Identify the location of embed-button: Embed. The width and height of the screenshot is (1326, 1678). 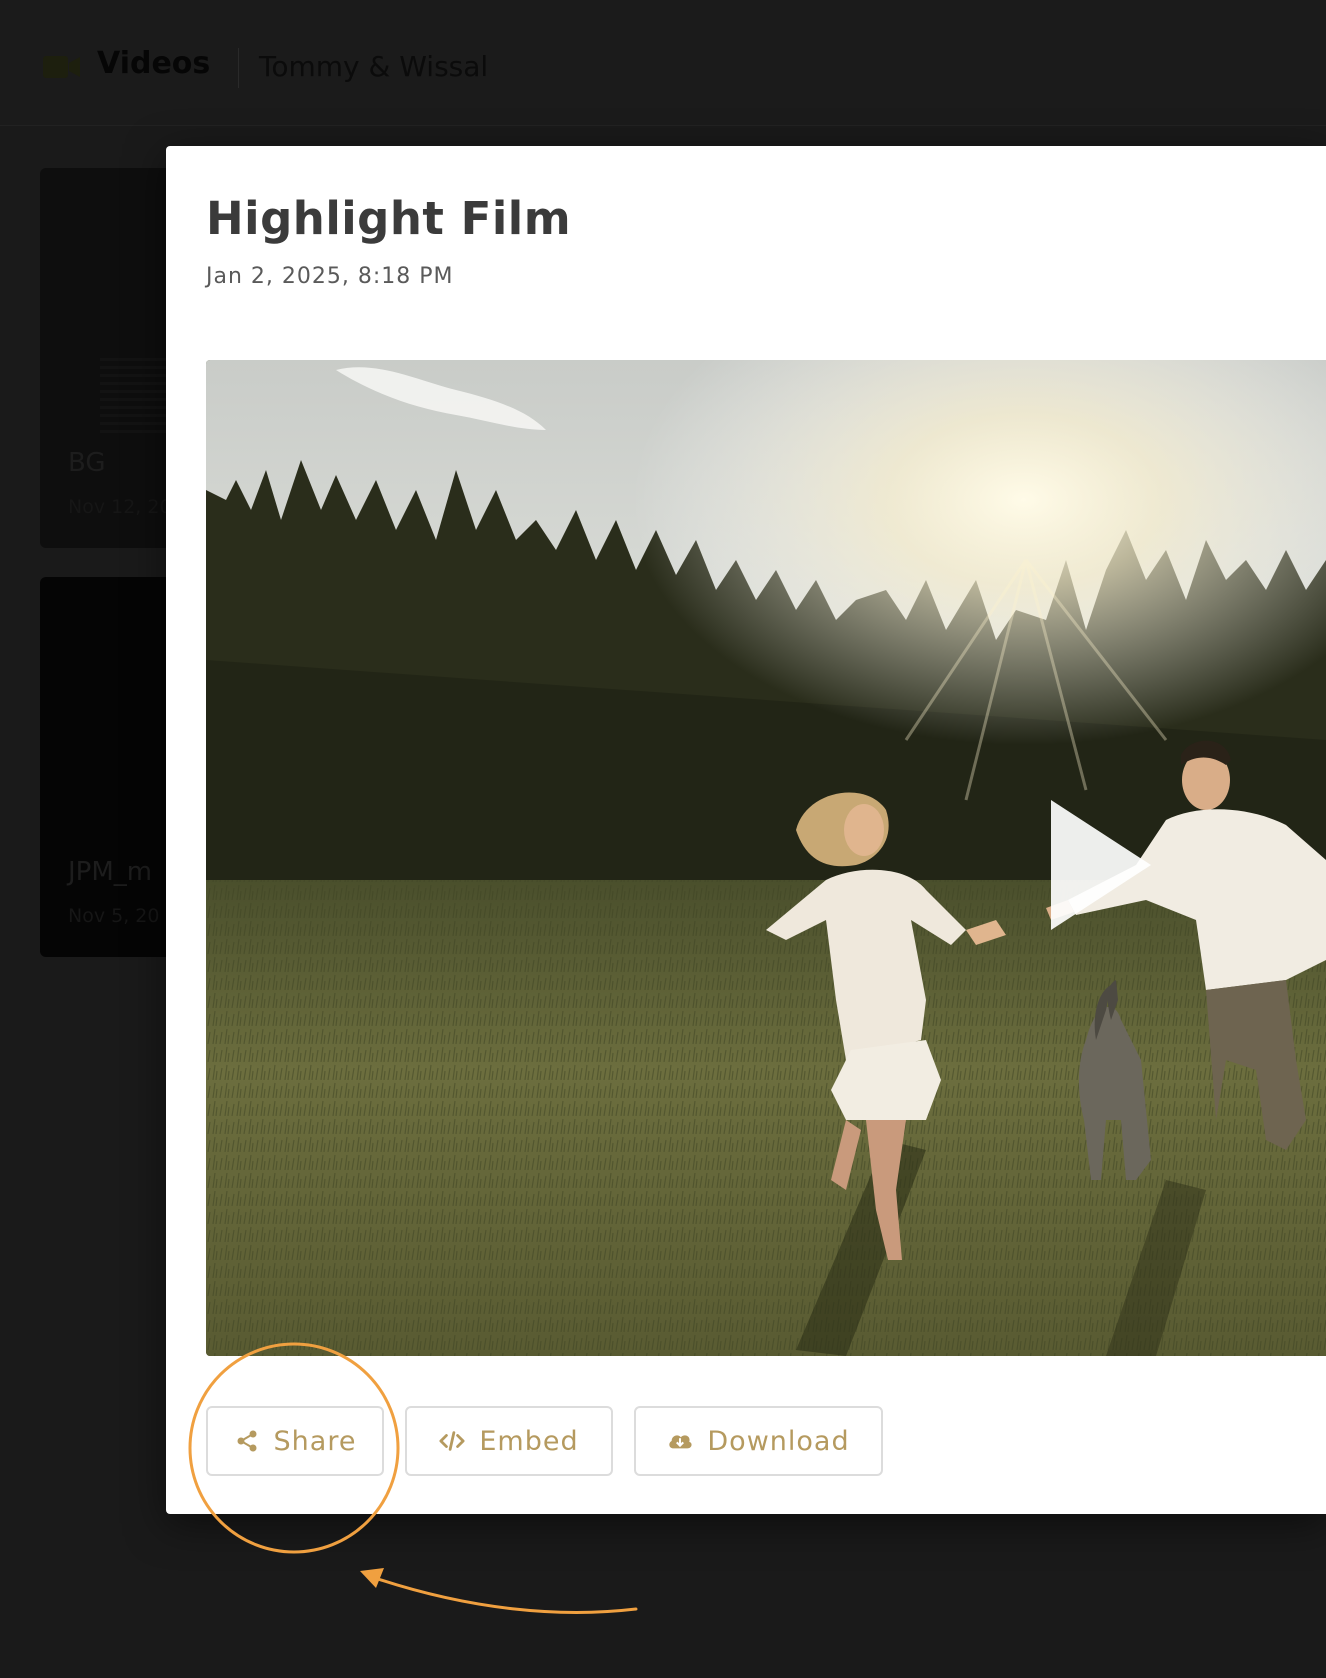
(509, 1441).